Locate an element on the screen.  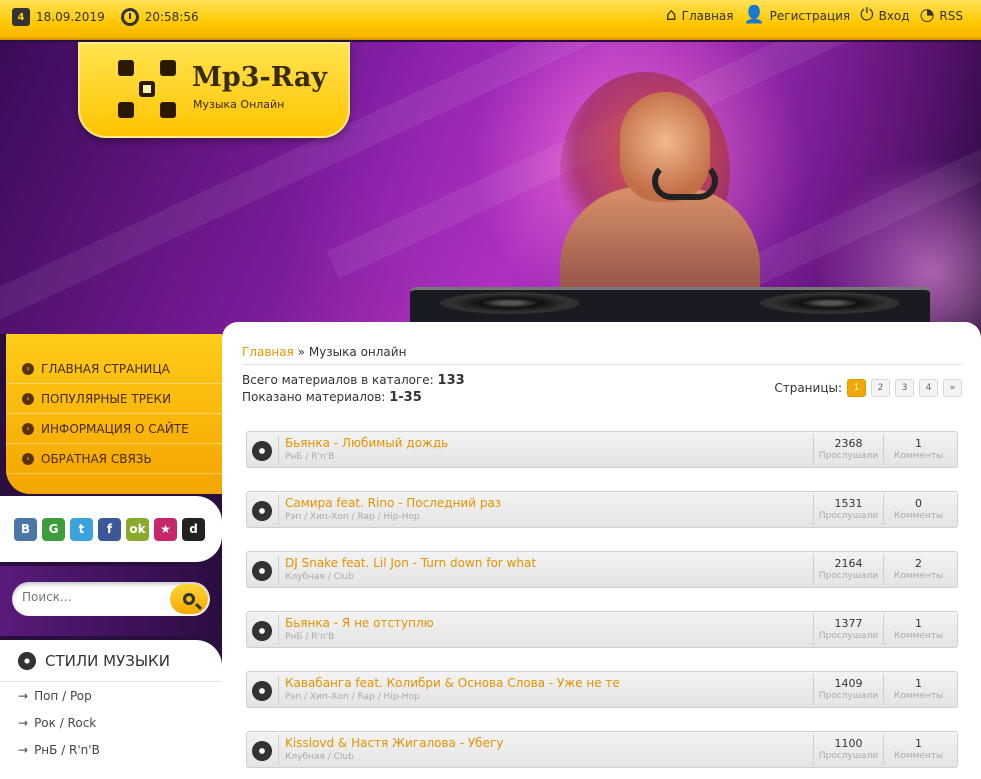
home-link: ⌂ Главная is located at coordinates (700, 15).